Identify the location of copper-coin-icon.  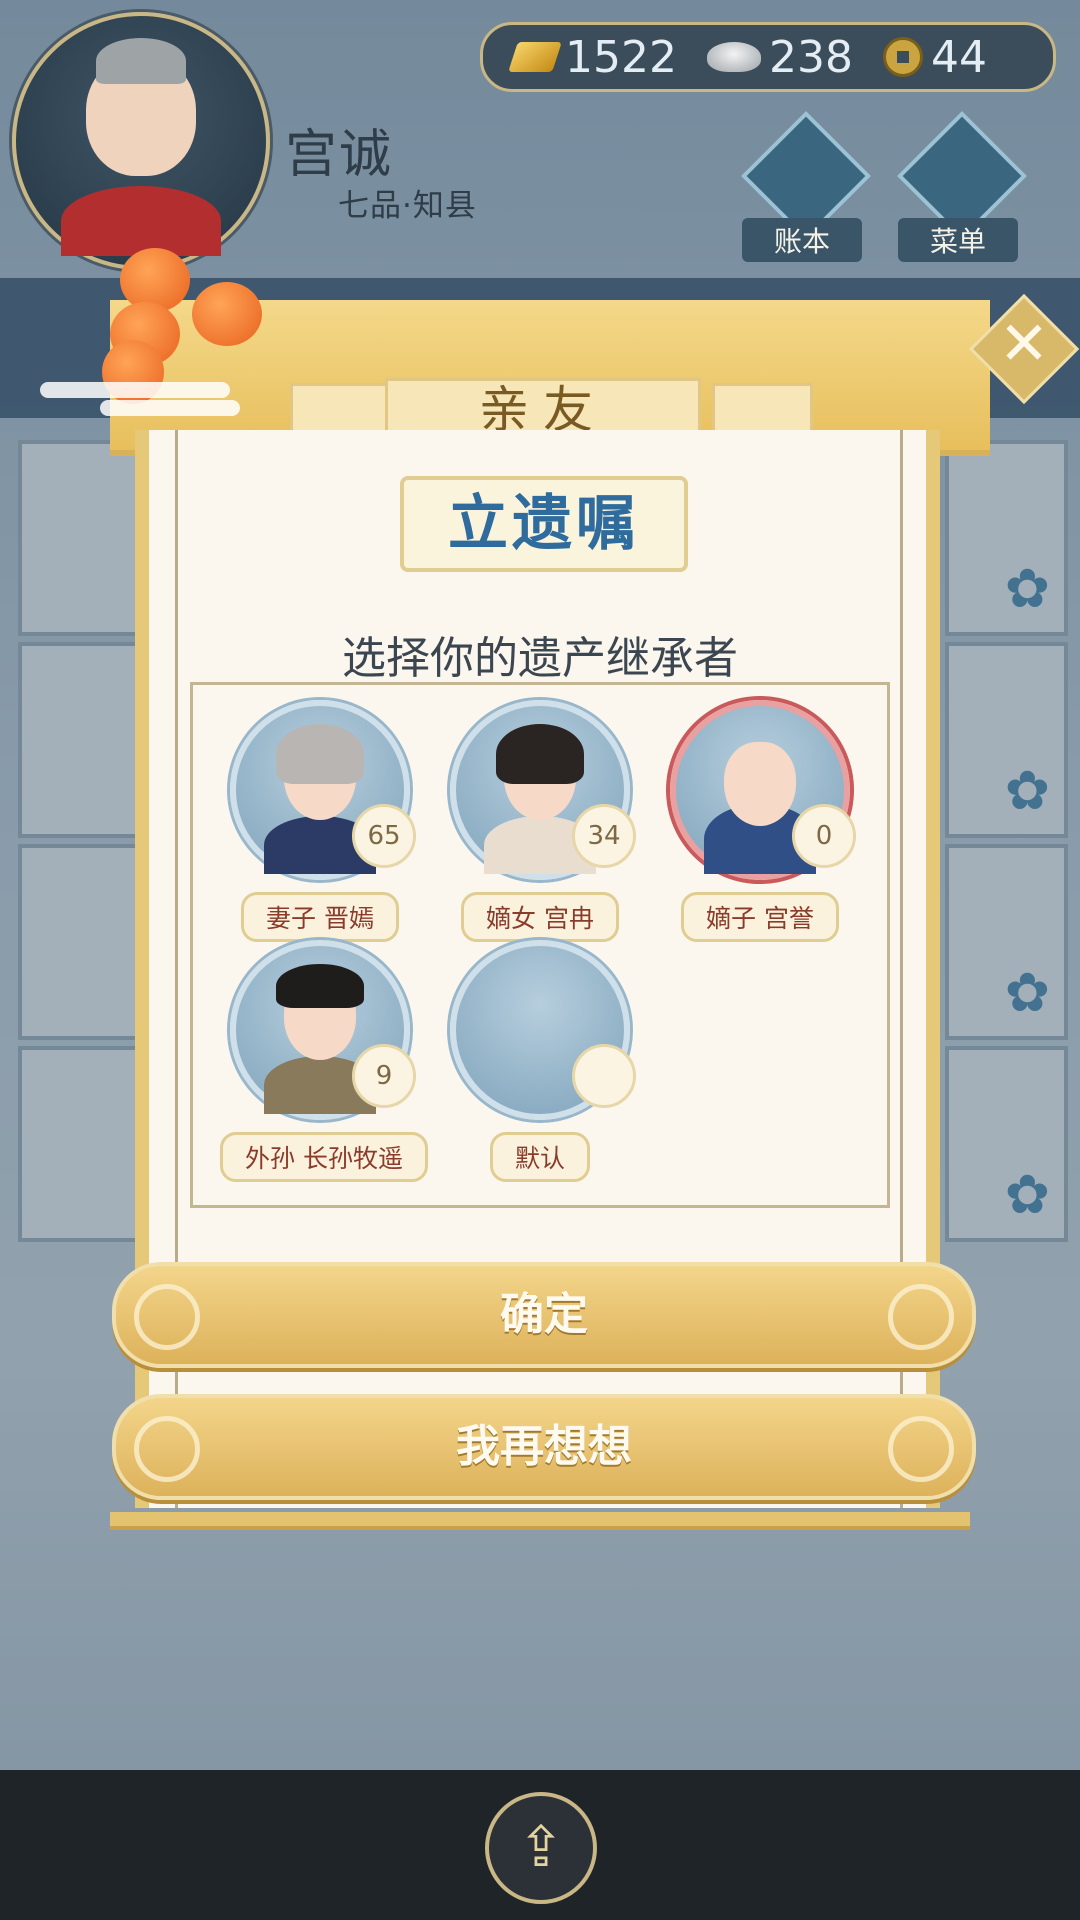
(902, 57).